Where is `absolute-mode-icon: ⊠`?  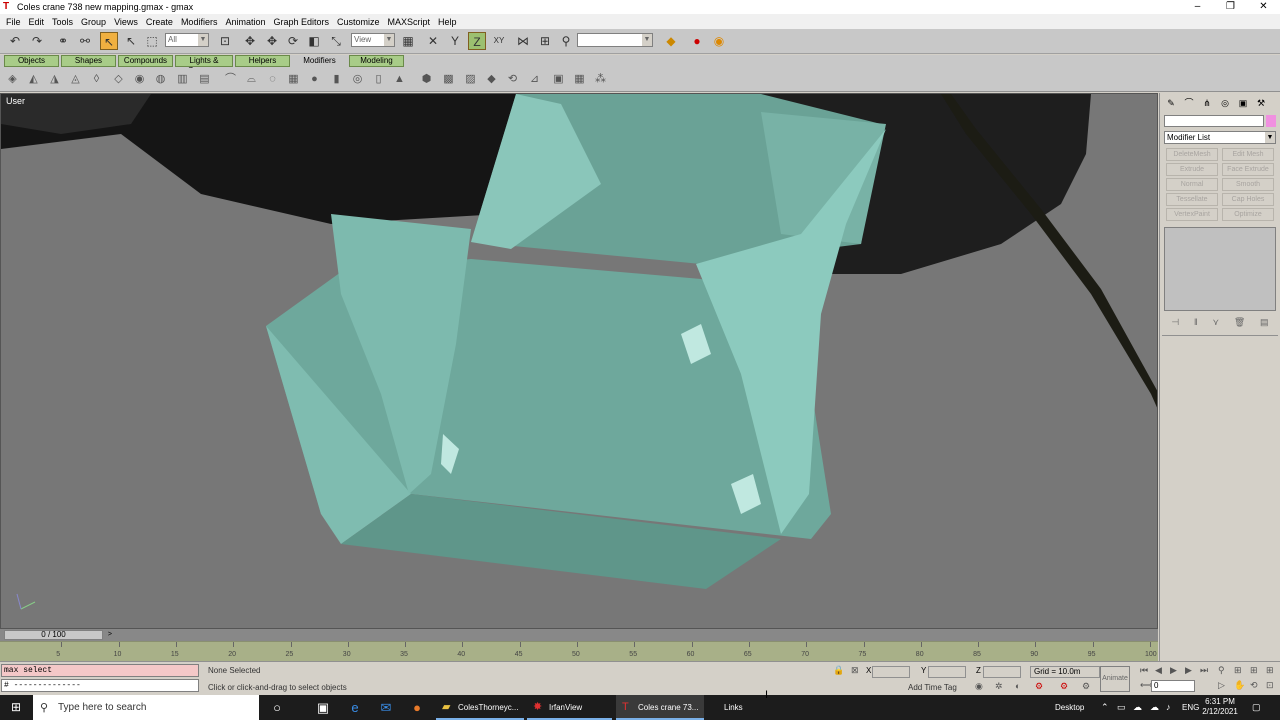
absolute-mode-icon: ⊠ is located at coordinates (855, 670).